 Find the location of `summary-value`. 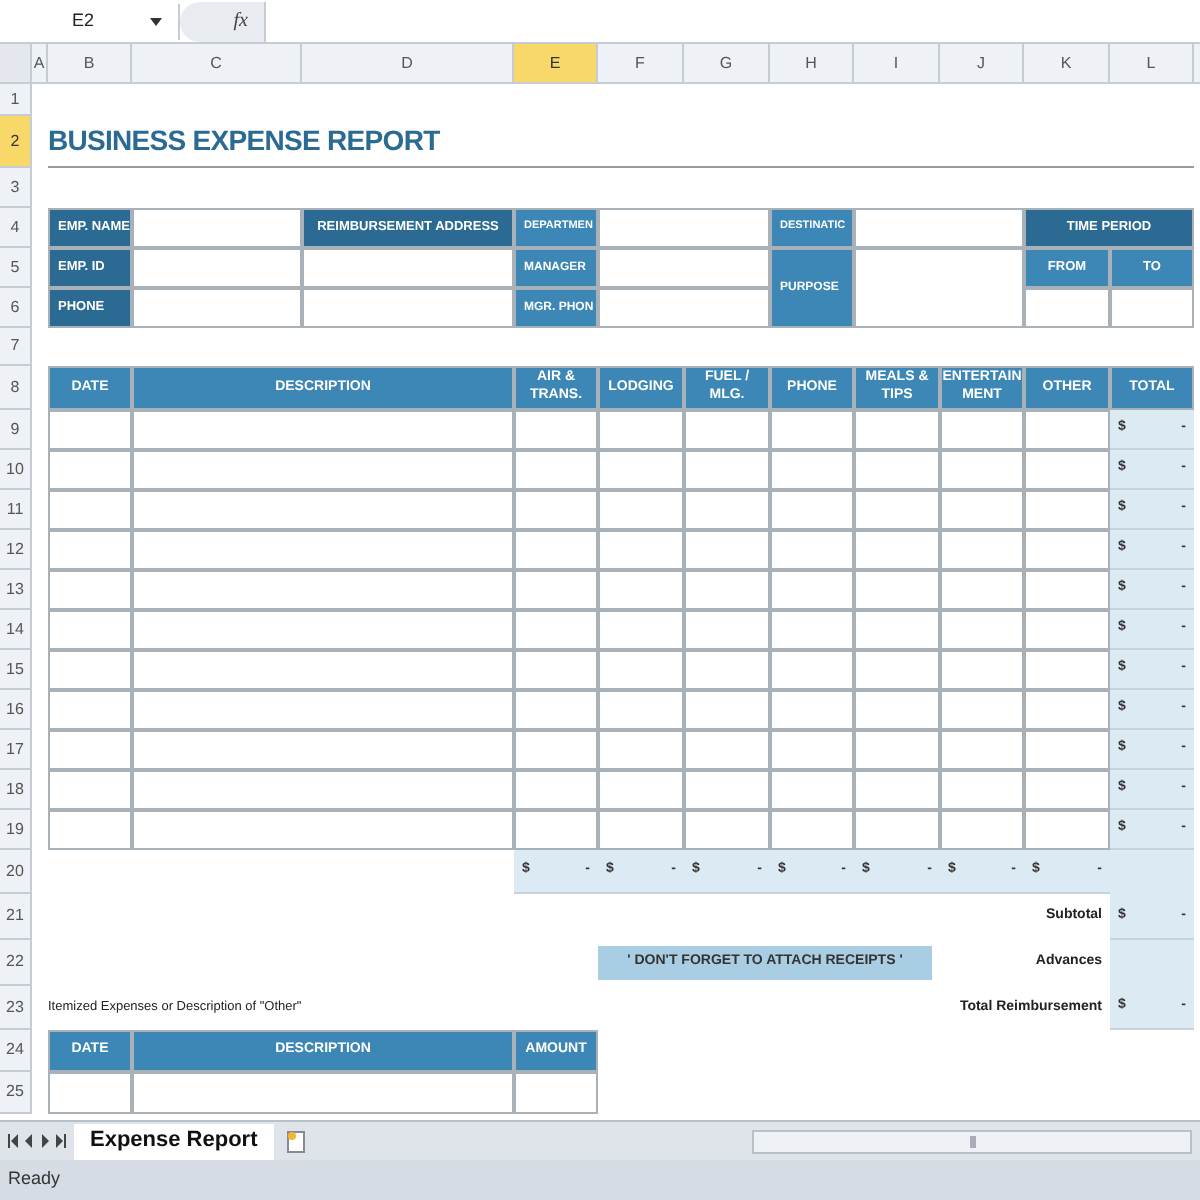

summary-value is located at coordinates (1152, 963).